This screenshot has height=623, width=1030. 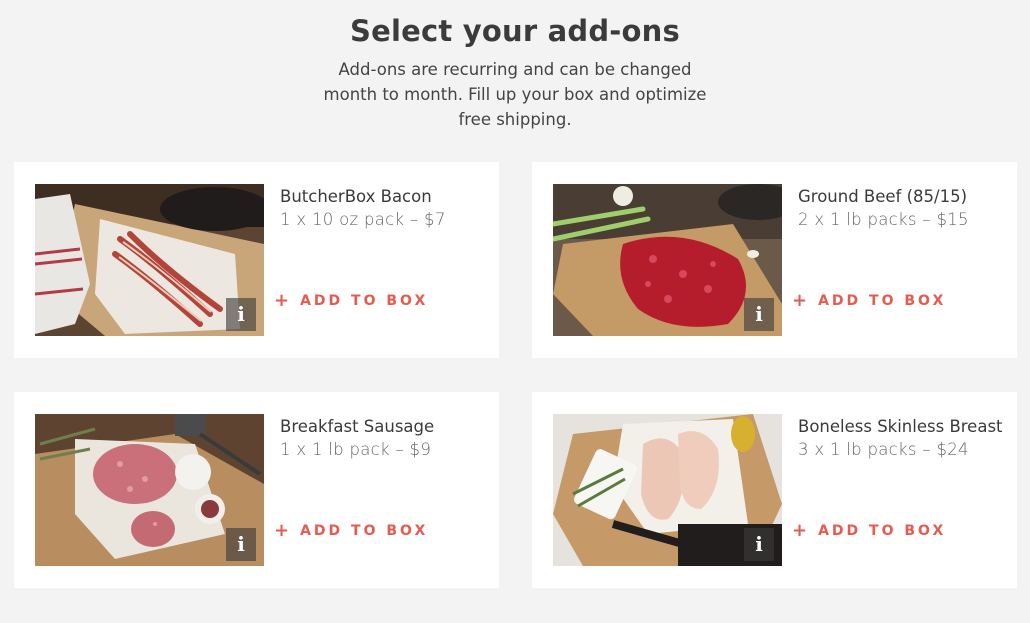 I want to click on product-name: Ground Beef (85/15), so click(x=883, y=196).